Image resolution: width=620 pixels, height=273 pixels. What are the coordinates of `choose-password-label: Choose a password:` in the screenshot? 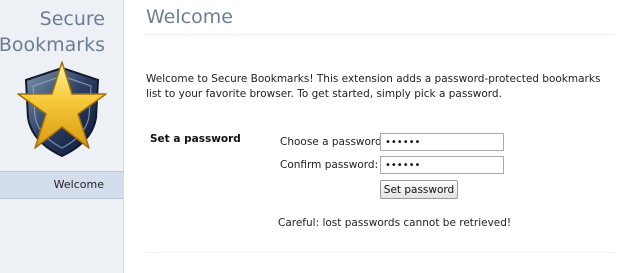 It's located at (333, 142).